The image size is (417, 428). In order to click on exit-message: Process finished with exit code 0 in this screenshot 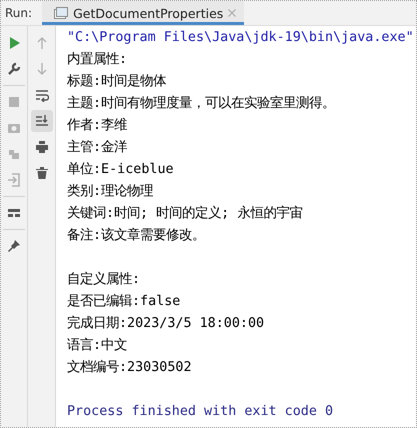, I will do `click(200, 411)`.